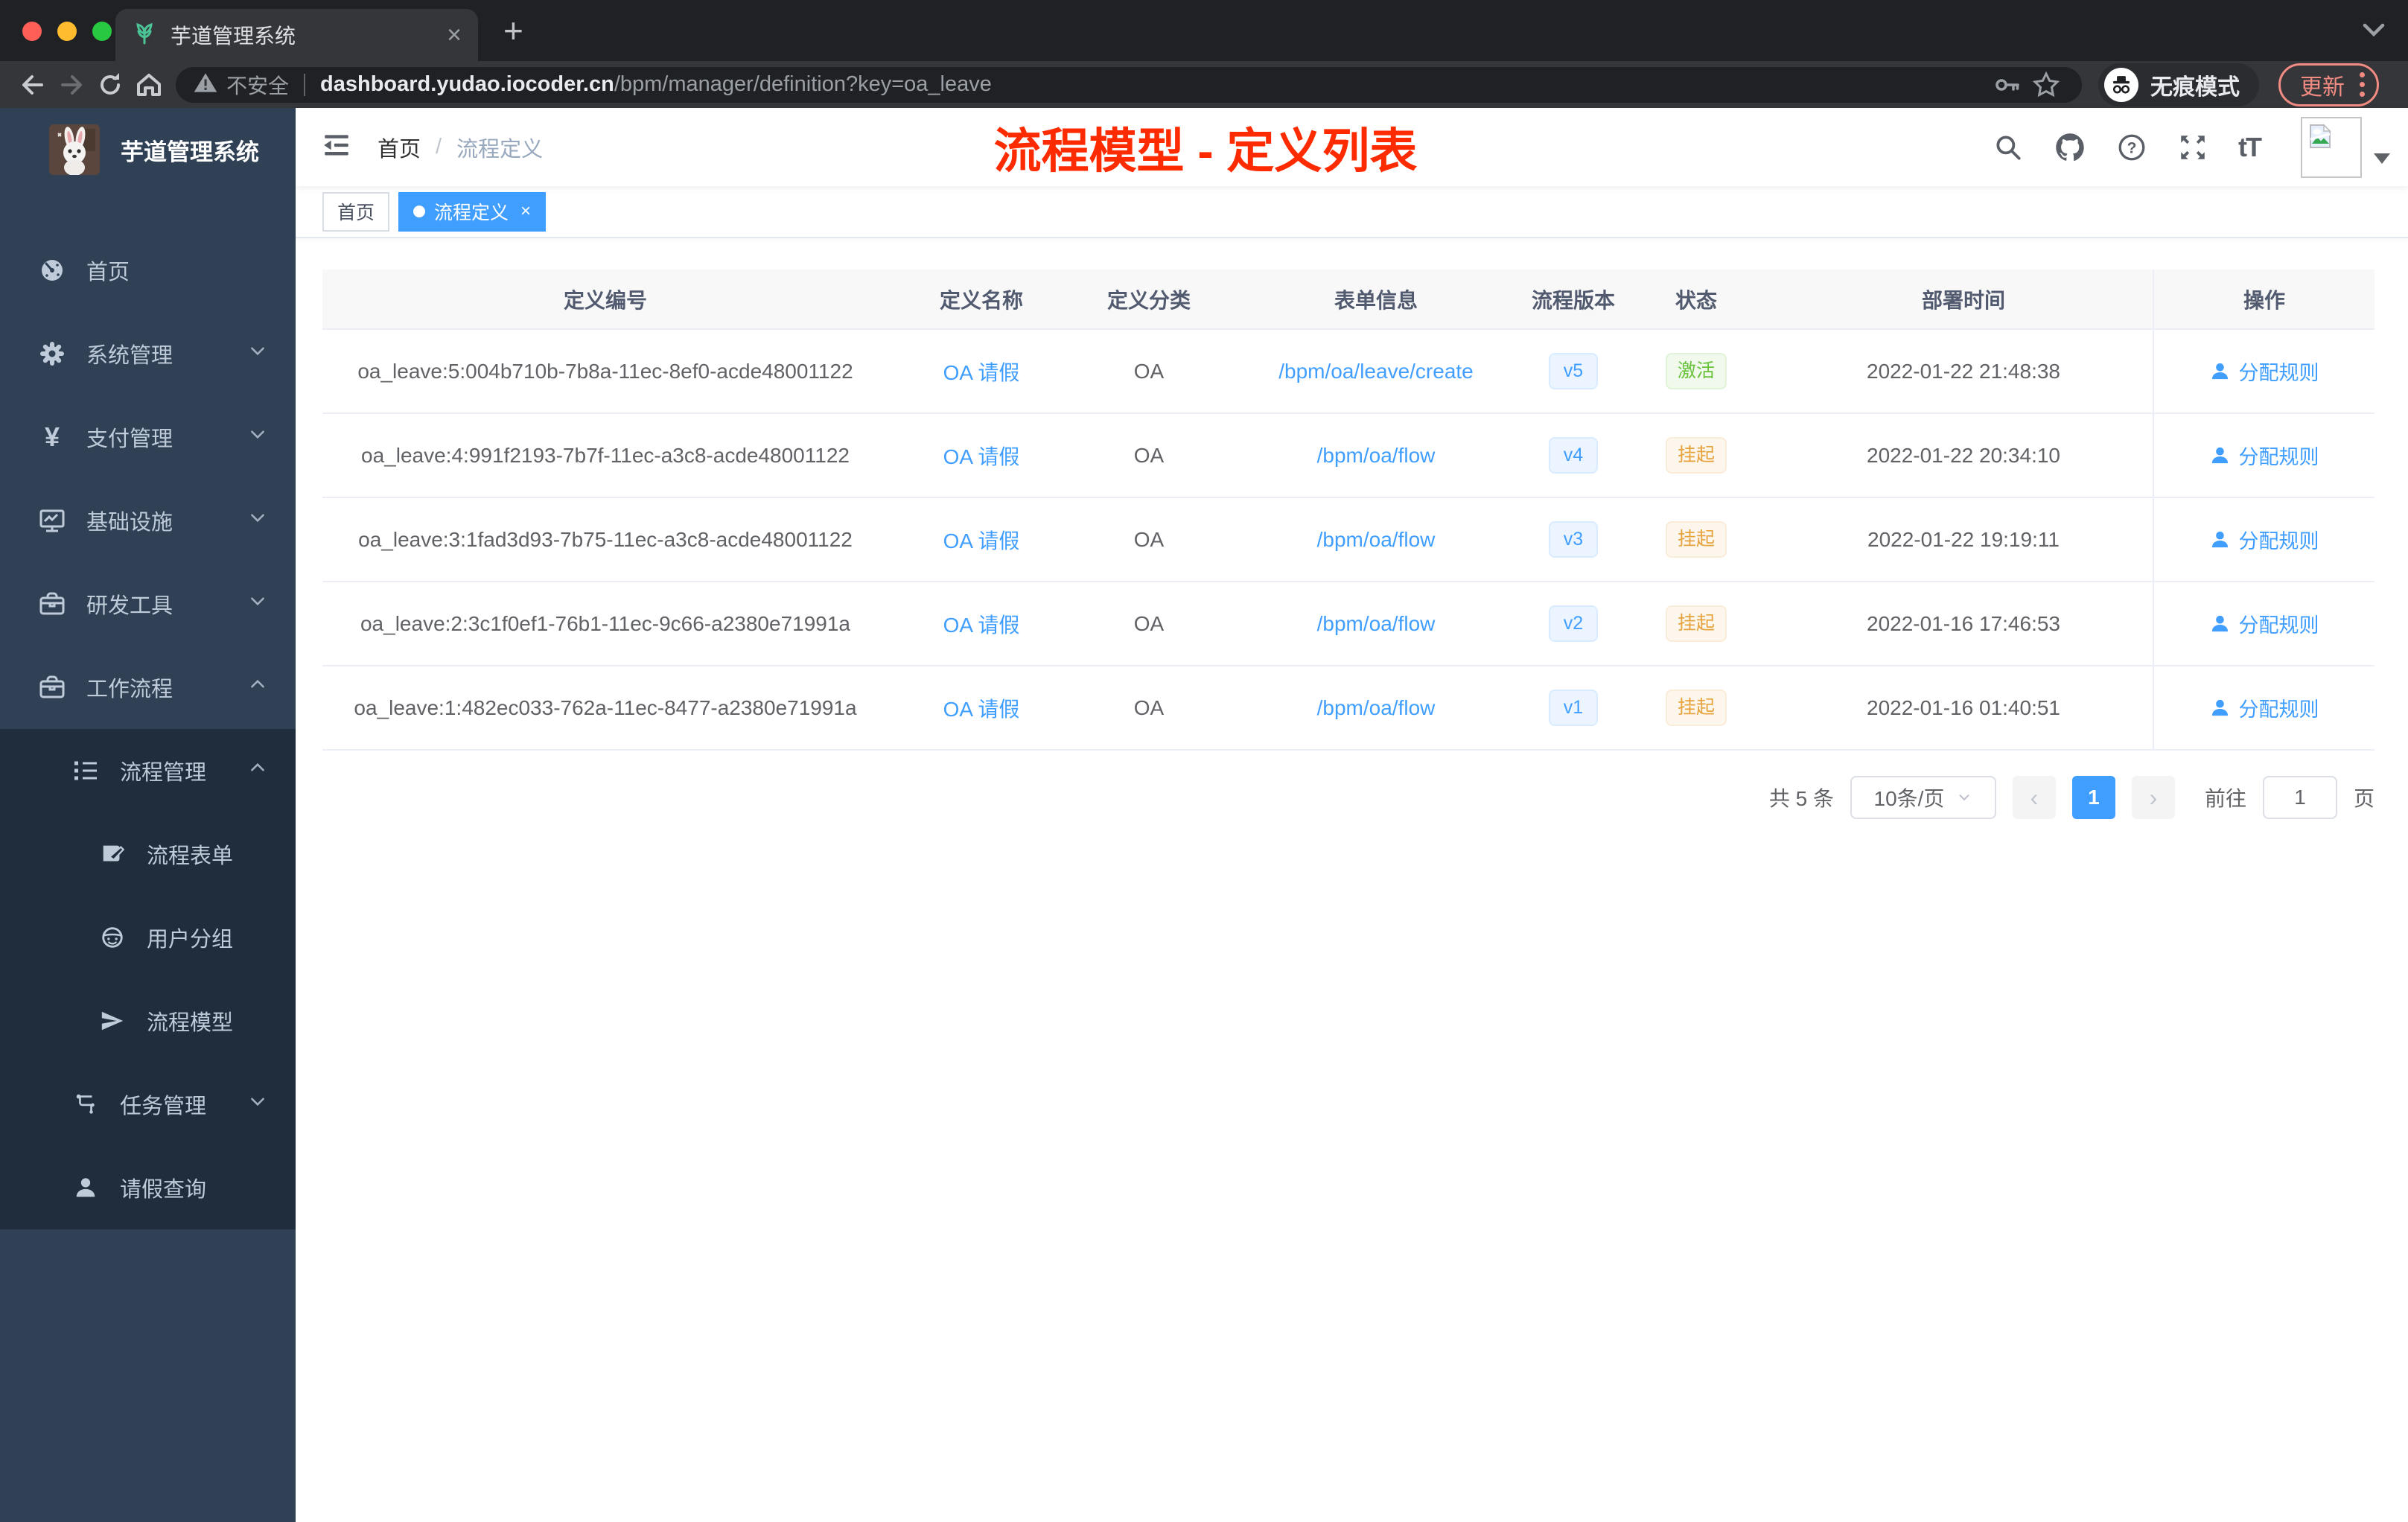  What do you see at coordinates (86, 1187) in the screenshot?
I see `user-icon` at bounding box center [86, 1187].